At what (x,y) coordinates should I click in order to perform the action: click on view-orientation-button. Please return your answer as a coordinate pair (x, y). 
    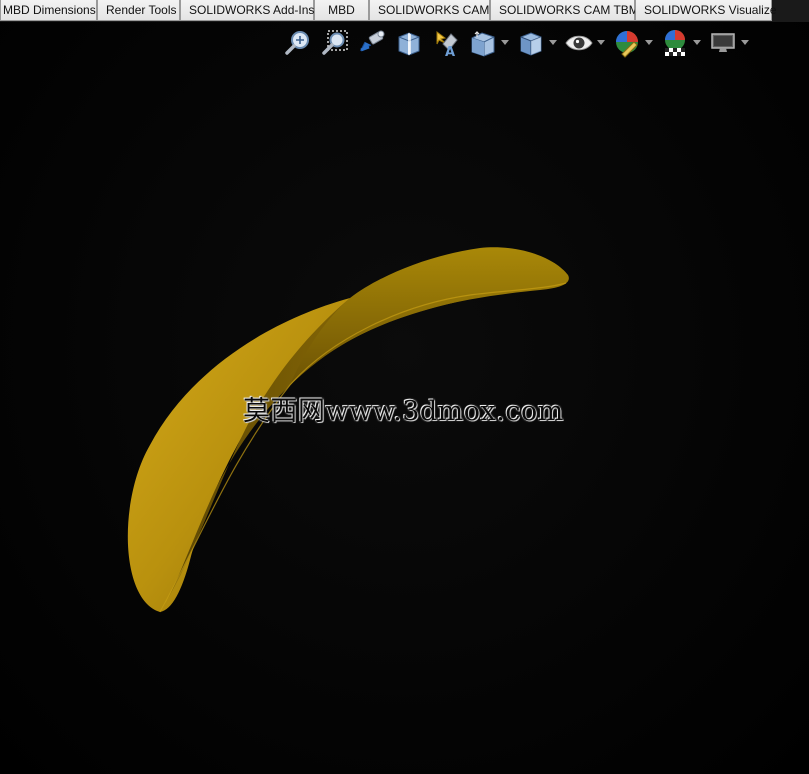
    Looking at the image, I should click on (483, 43).